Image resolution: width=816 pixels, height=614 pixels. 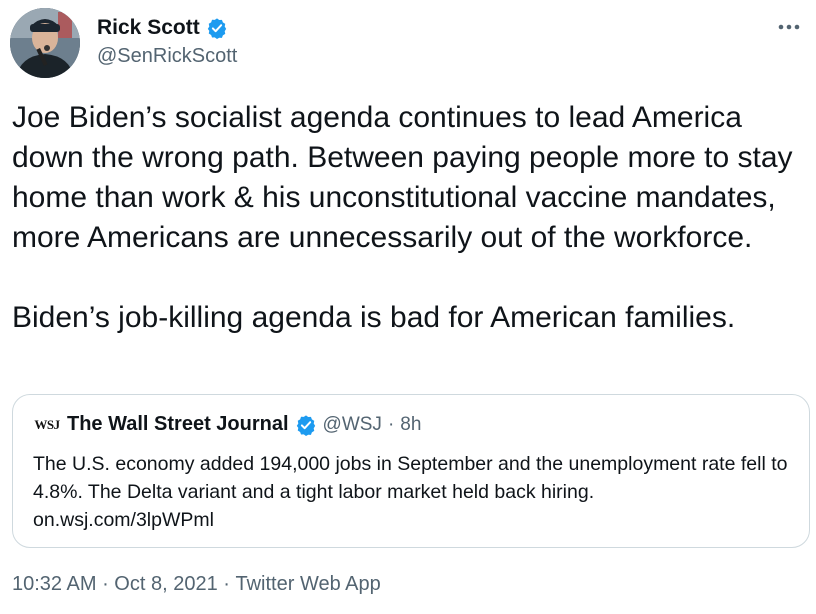 What do you see at coordinates (148, 28) in the screenshot?
I see `author-display-name: Rick Scott` at bounding box center [148, 28].